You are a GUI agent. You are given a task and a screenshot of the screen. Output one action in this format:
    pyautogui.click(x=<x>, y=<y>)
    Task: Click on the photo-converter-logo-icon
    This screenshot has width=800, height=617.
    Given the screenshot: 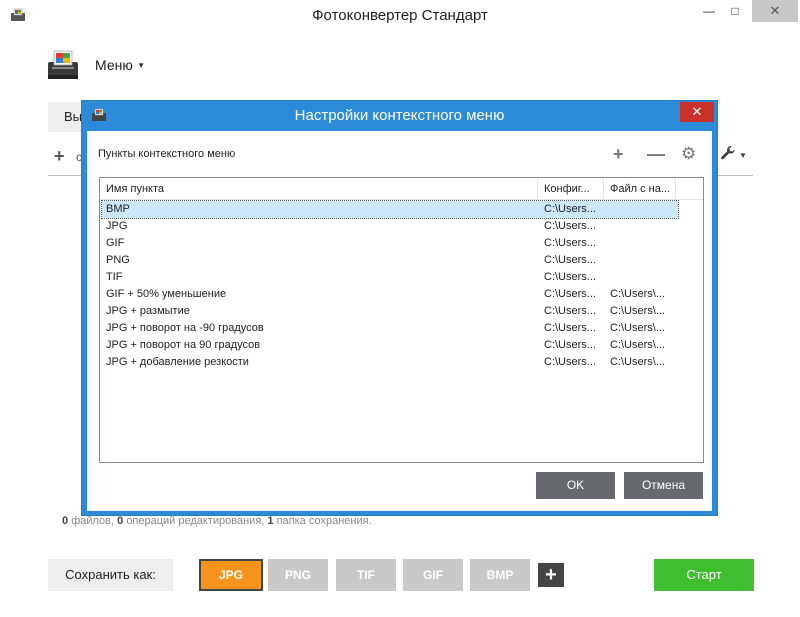 What is the action you would take?
    pyautogui.click(x=63, y=64)
    